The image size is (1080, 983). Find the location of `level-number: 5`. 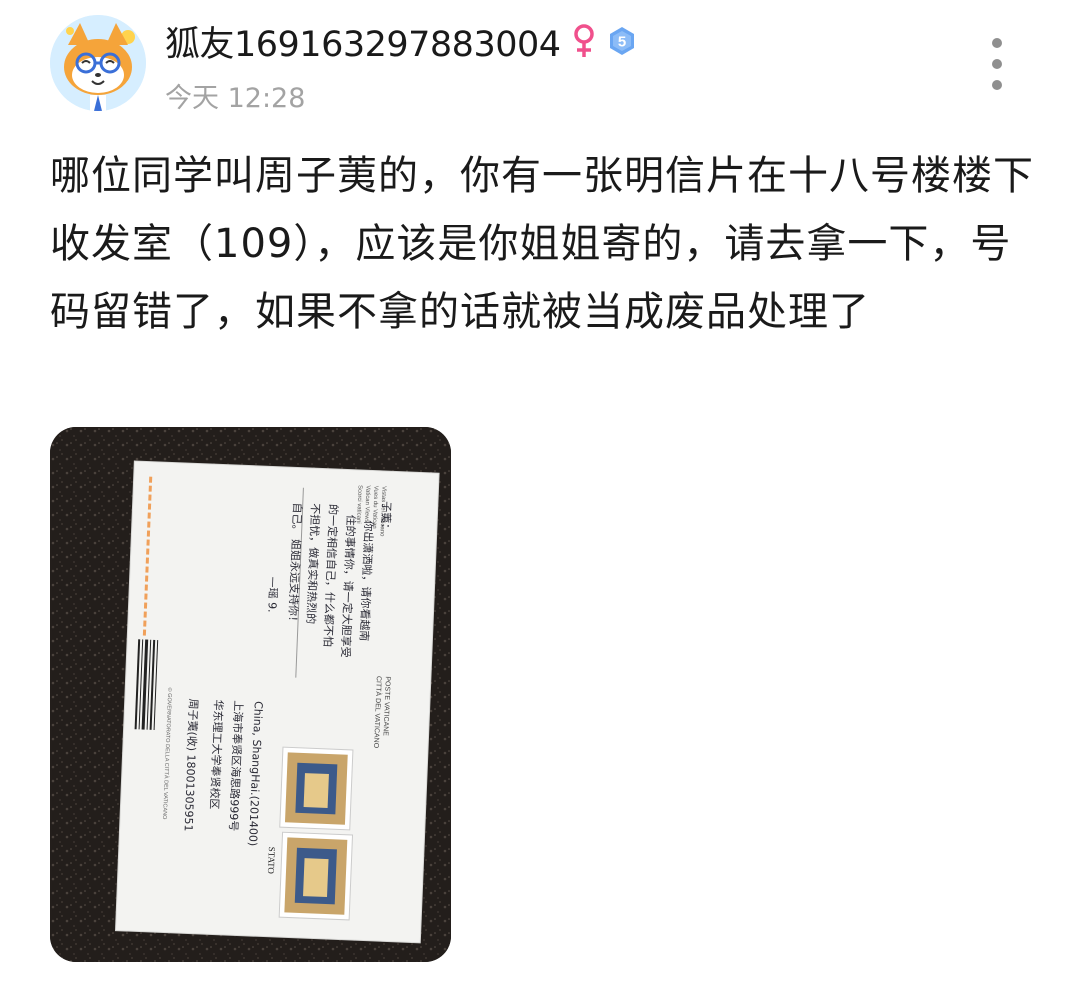

level-number: 5 is located at coordinates (621, 42).